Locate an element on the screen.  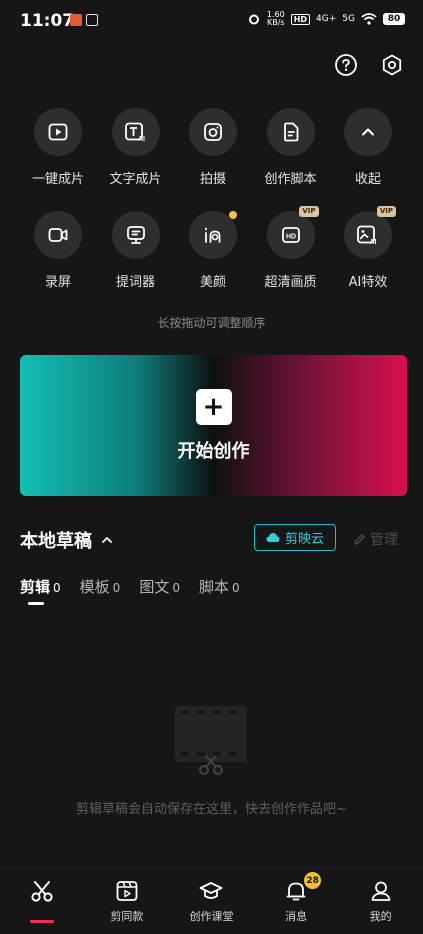
new-dot is located at coordinates (233, 215).